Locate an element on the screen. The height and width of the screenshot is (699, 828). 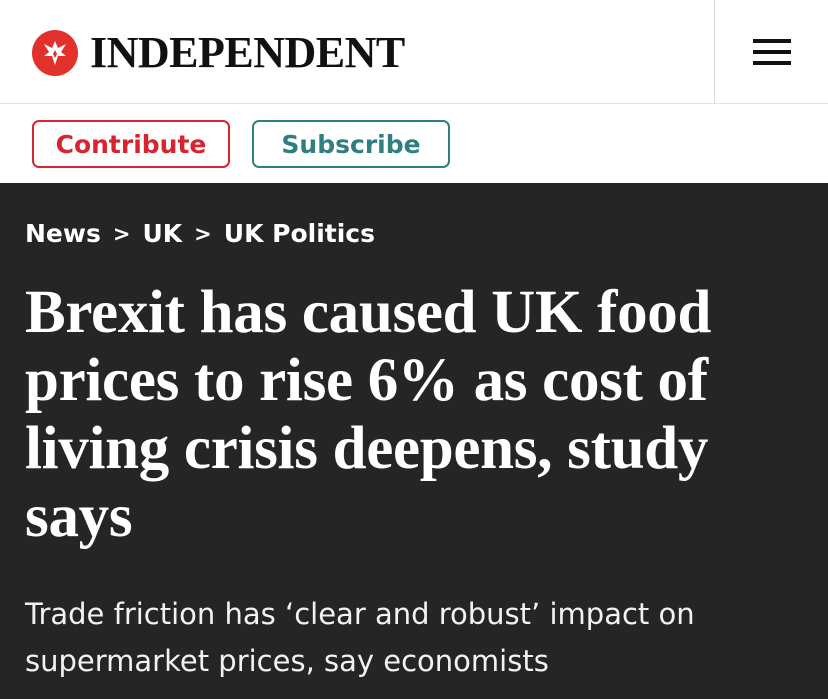
breadcrumb-item-uk: UK is located at coordinates (162, 233).